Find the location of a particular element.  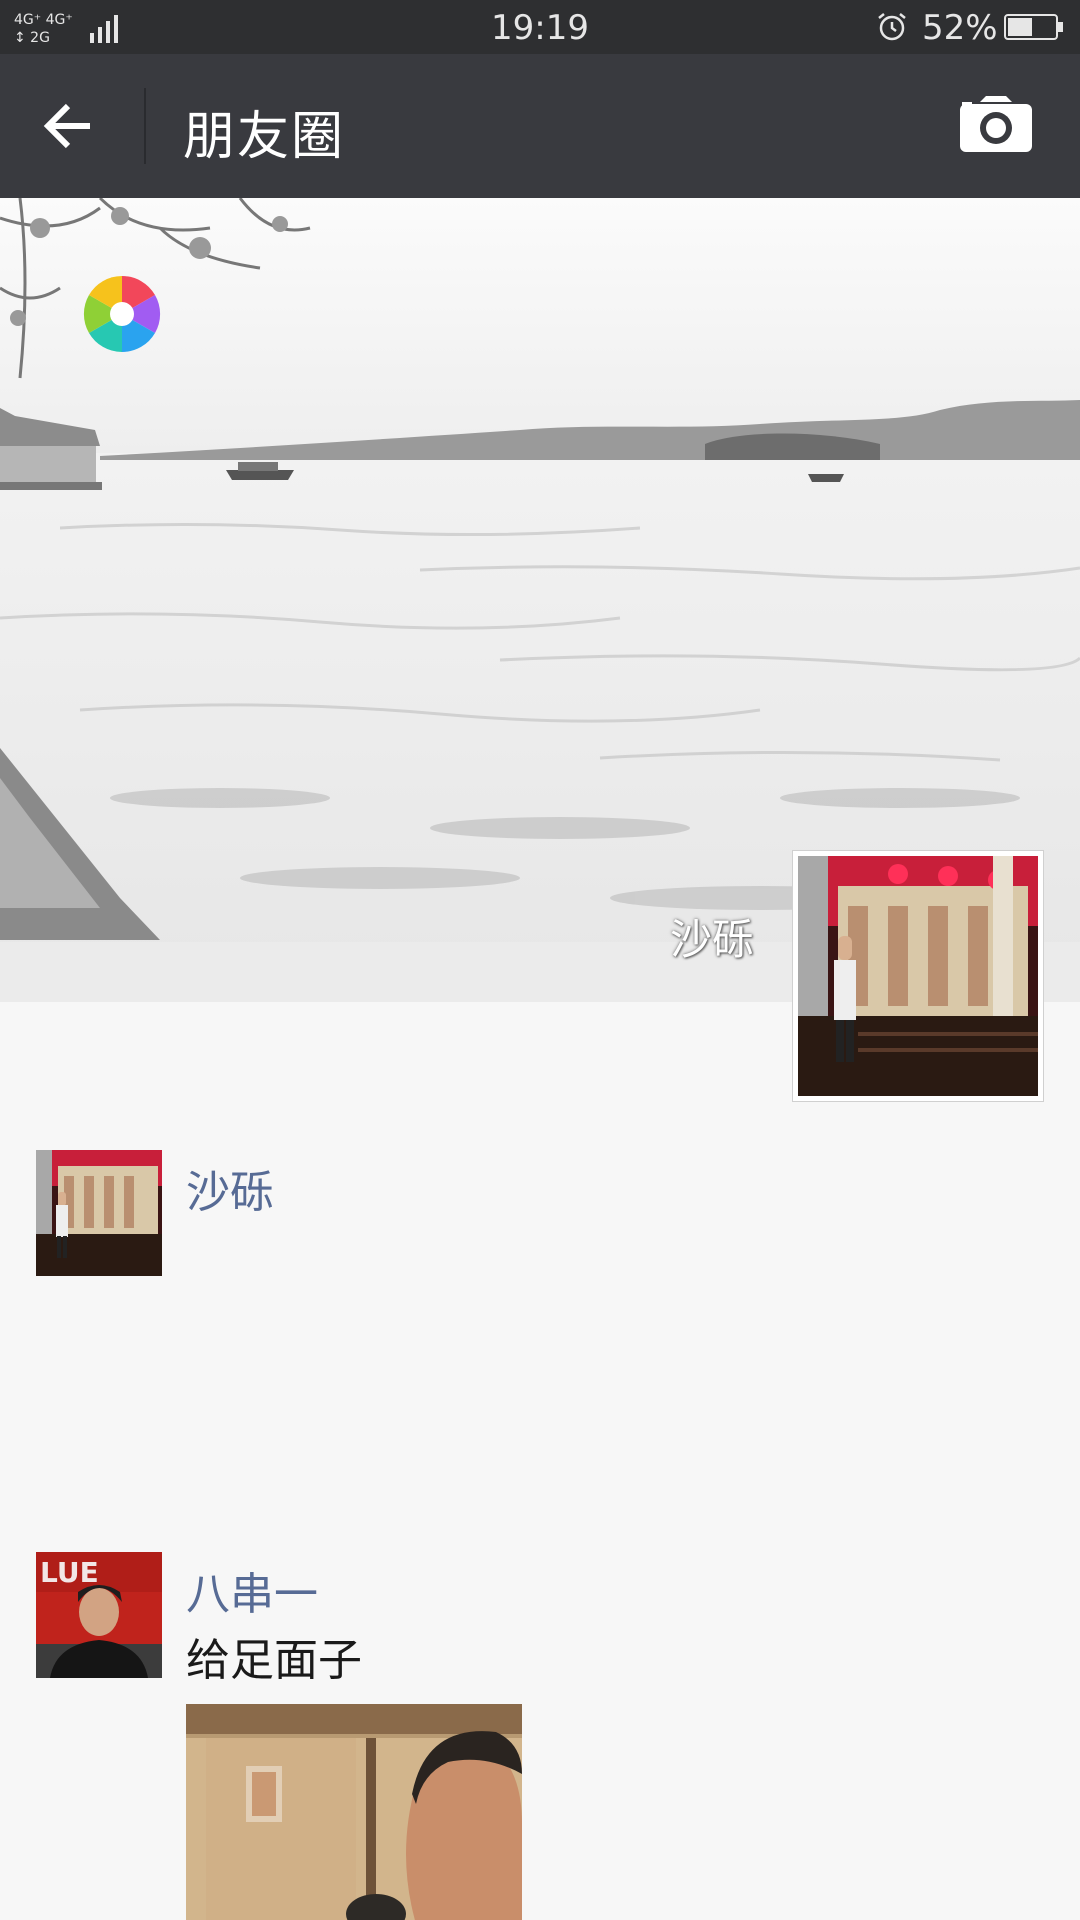

profile-avatar is located at coordinates (918, 976).